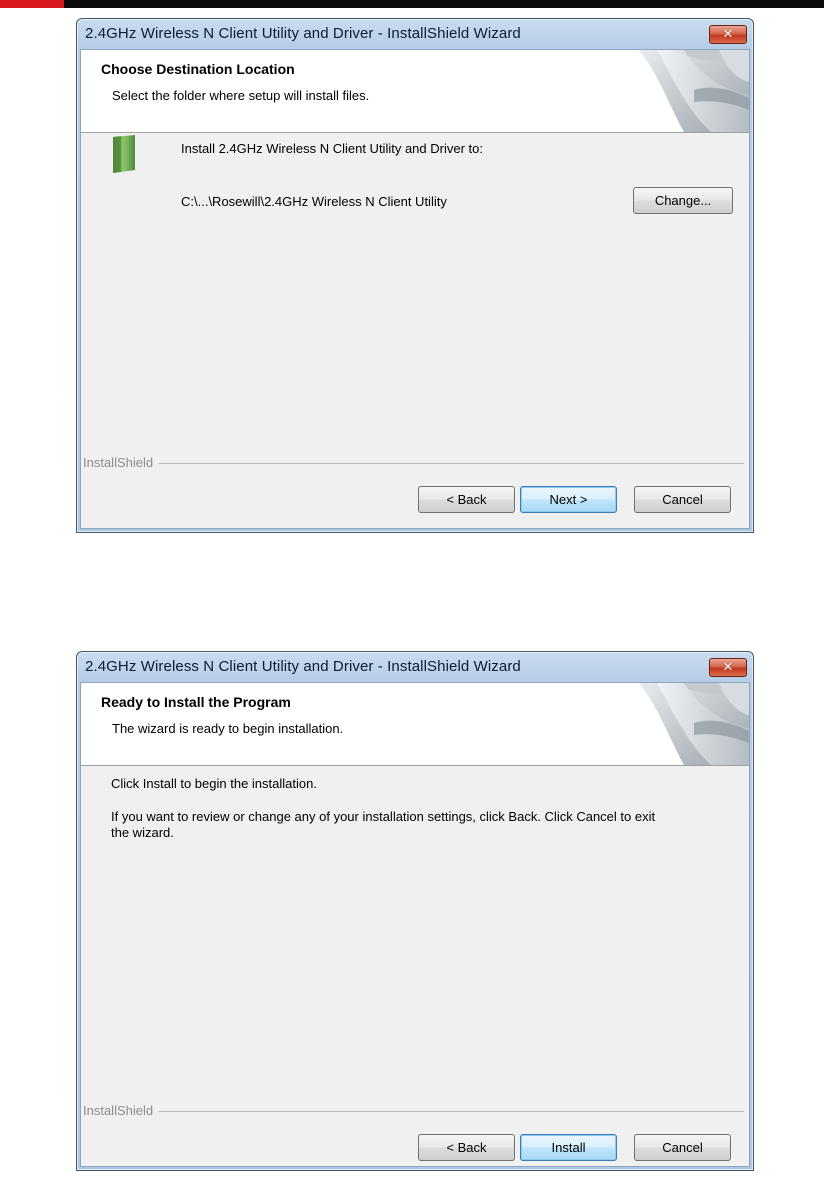  What do you see at coordinates (142, 832) in the screenshot?
I see `instruction-line-2b: the wizard.` at bounding box center [142, 832].